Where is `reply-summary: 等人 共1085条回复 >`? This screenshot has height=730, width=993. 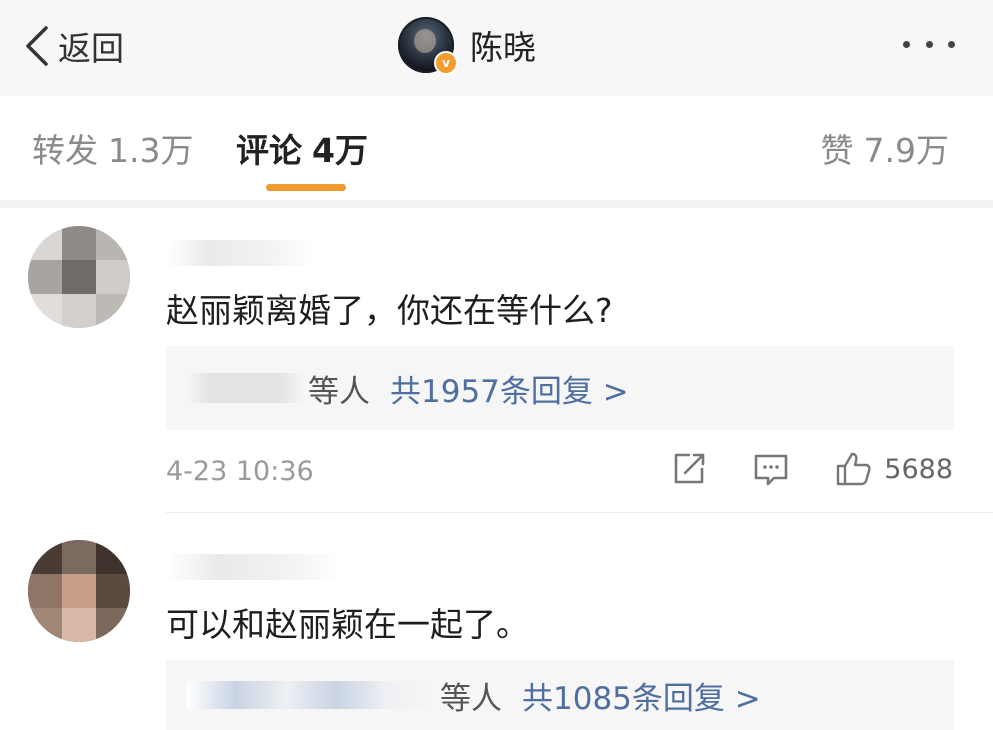
reply-summary: 等人 共1085条回复 > is located at coordinates (560, 695).